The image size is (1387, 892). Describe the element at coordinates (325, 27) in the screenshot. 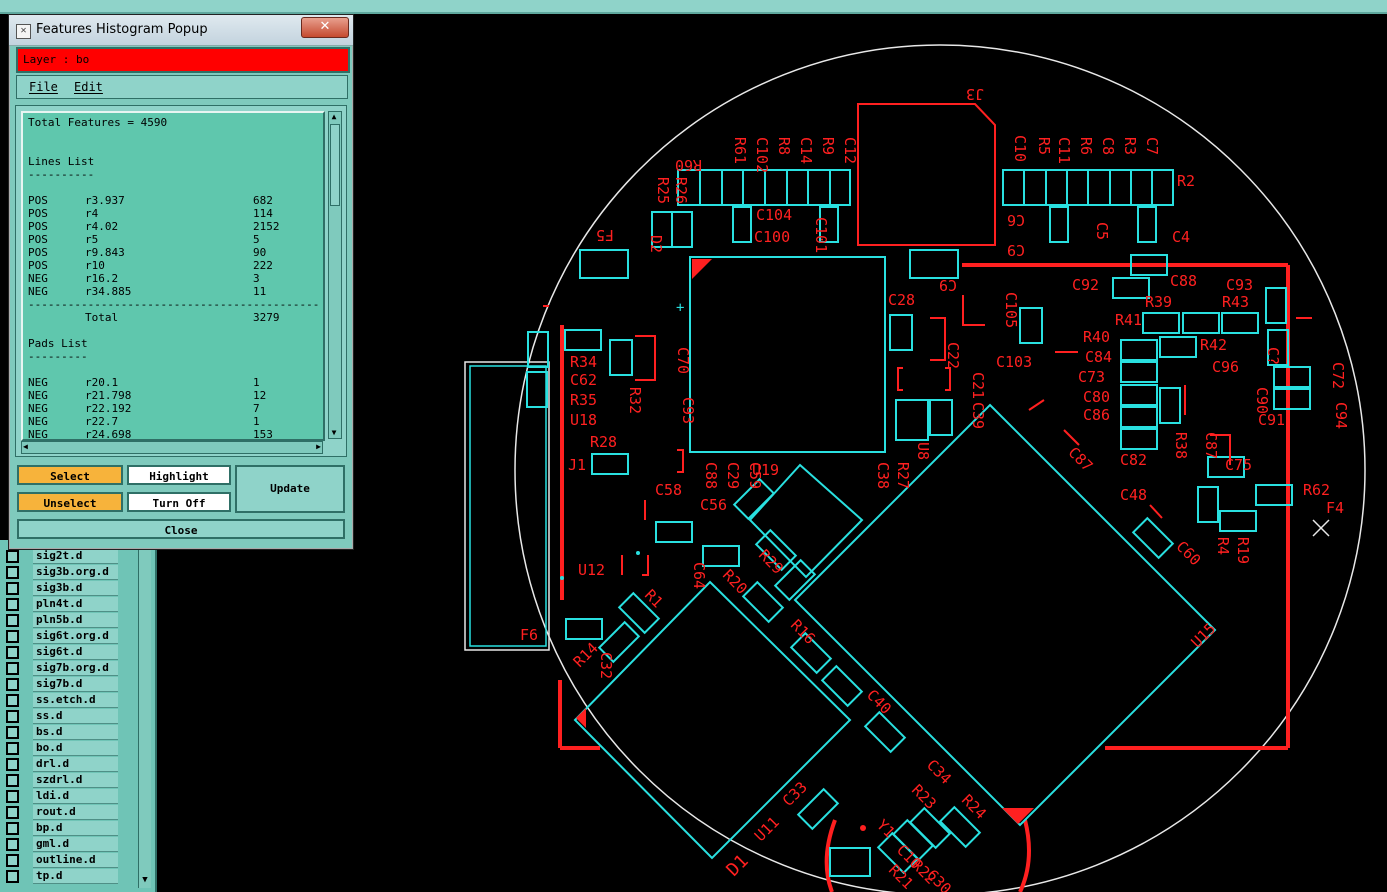

I see `window-close-button: ✕` at that location.